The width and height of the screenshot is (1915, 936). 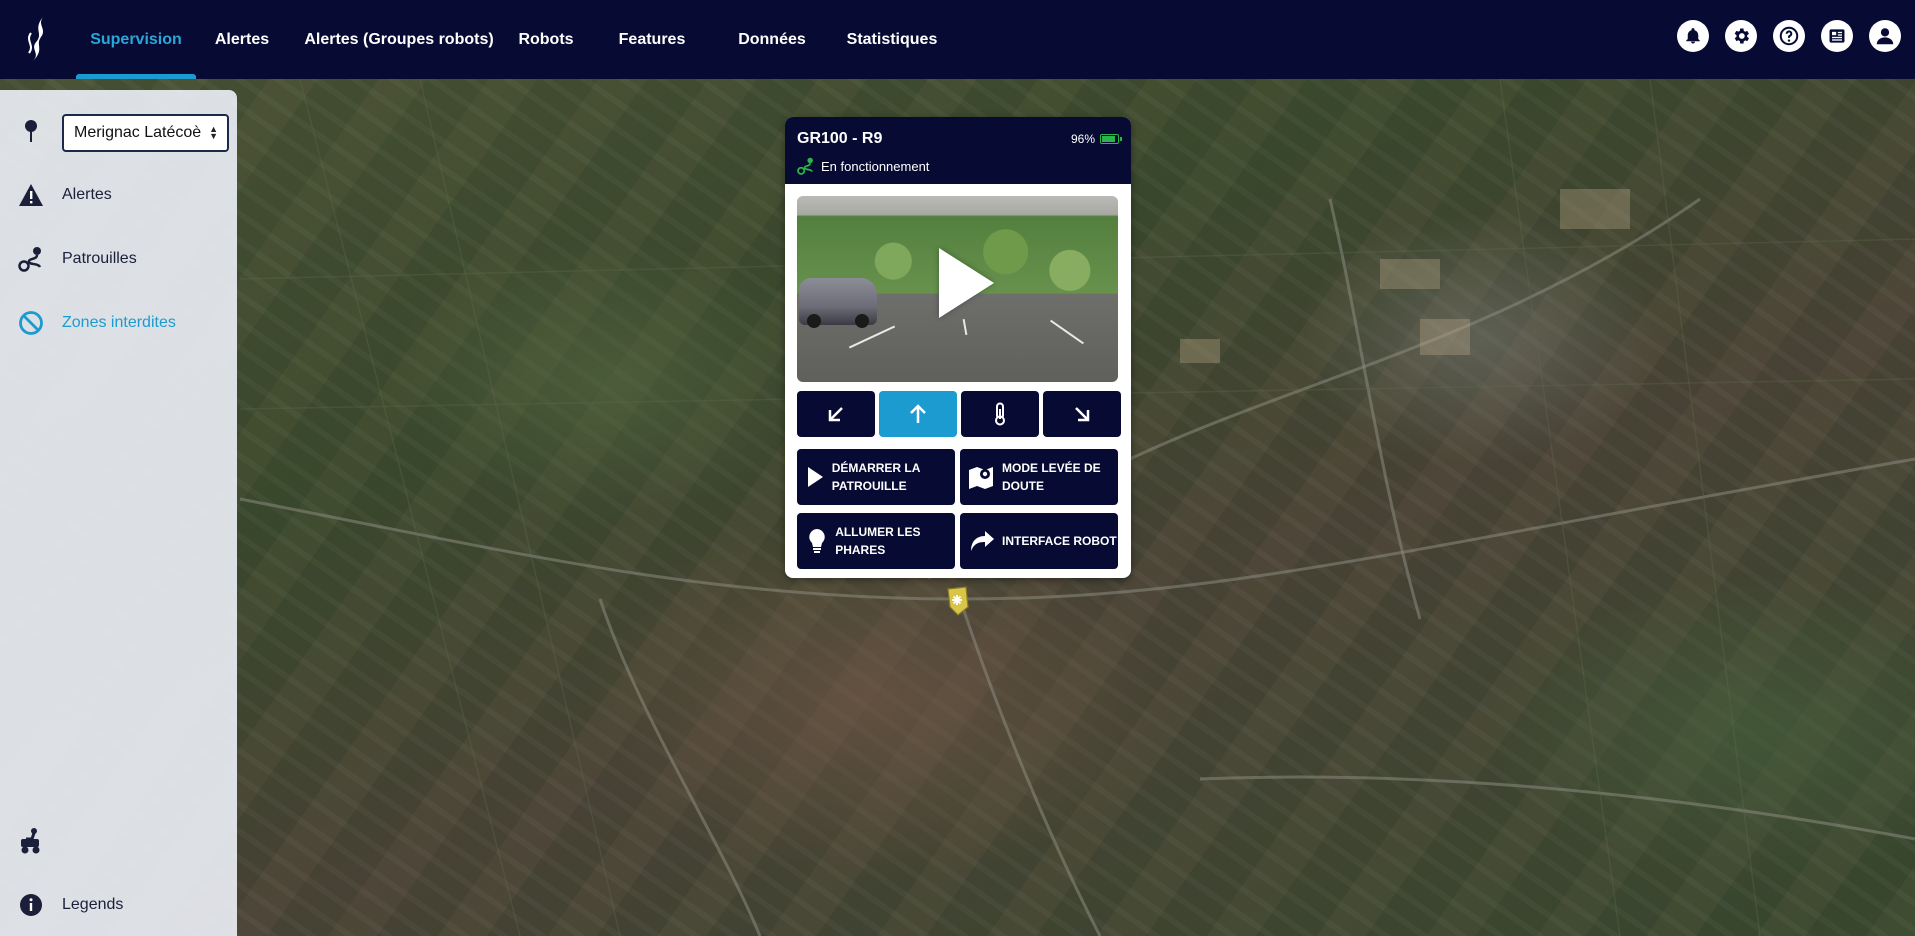 What do you see at coordinates (213, 132) in the screenshot?
I see `select-arrows-icon: ▲ ▼` at bounding box center [213, 132].